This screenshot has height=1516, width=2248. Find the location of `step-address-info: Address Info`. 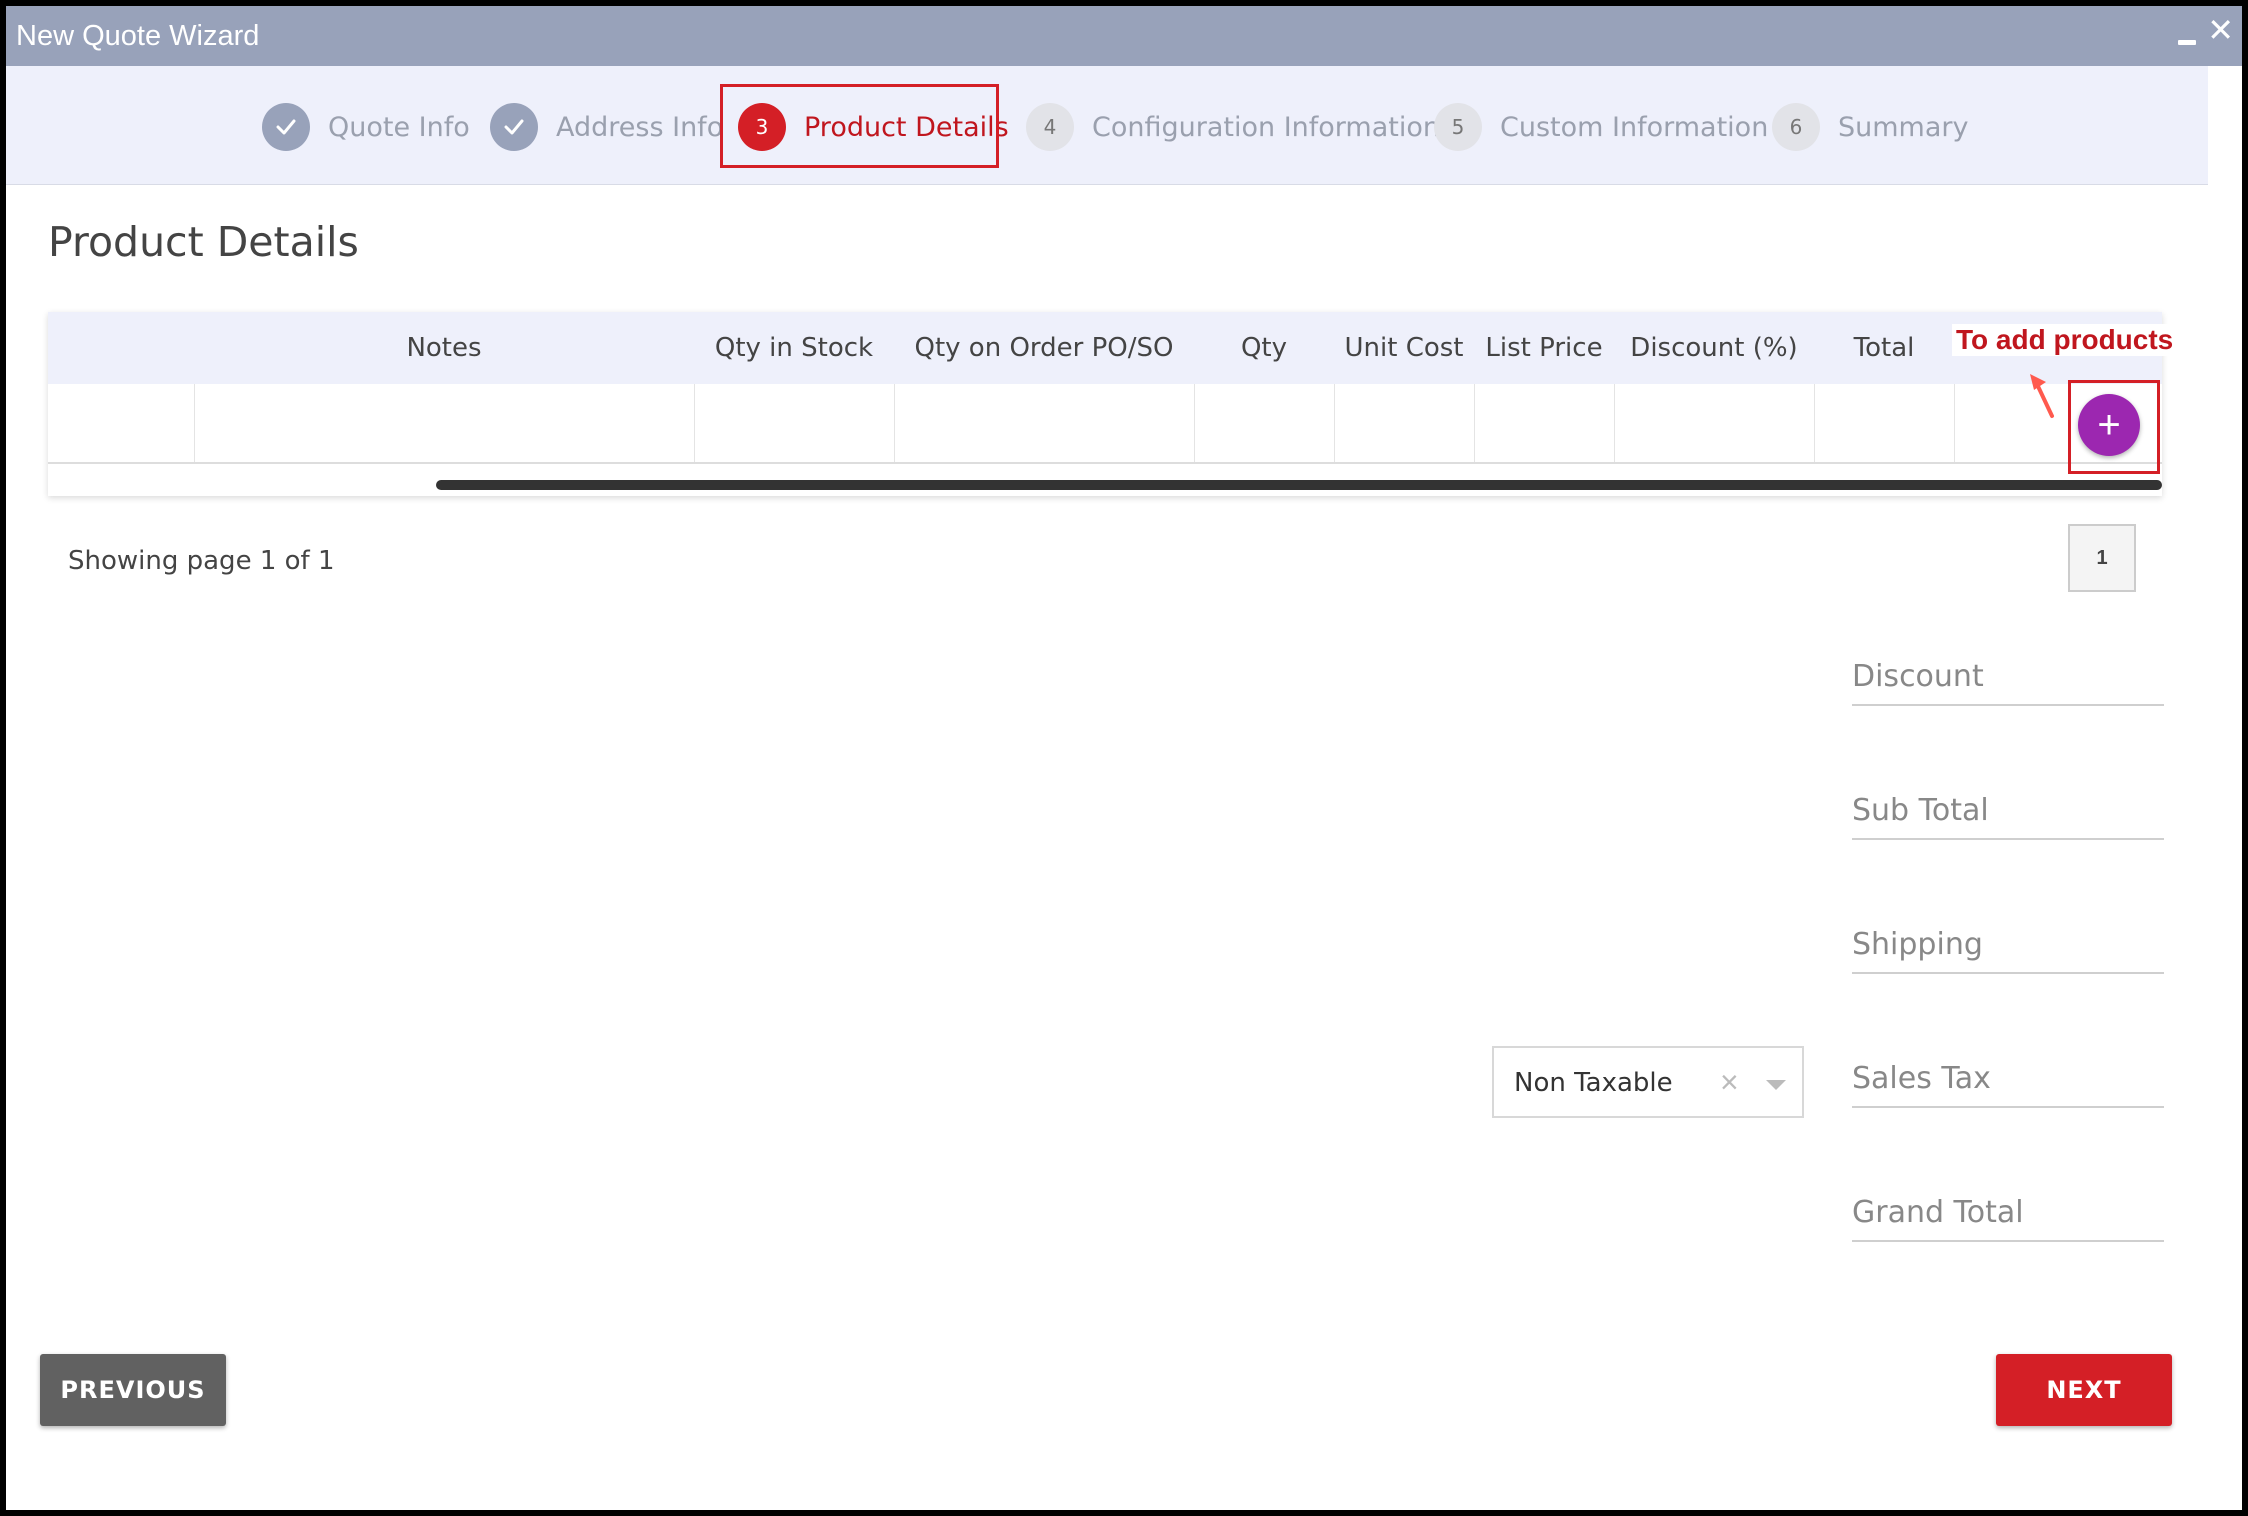

step-address-info: Address Info is located at coordinates (606, 127).